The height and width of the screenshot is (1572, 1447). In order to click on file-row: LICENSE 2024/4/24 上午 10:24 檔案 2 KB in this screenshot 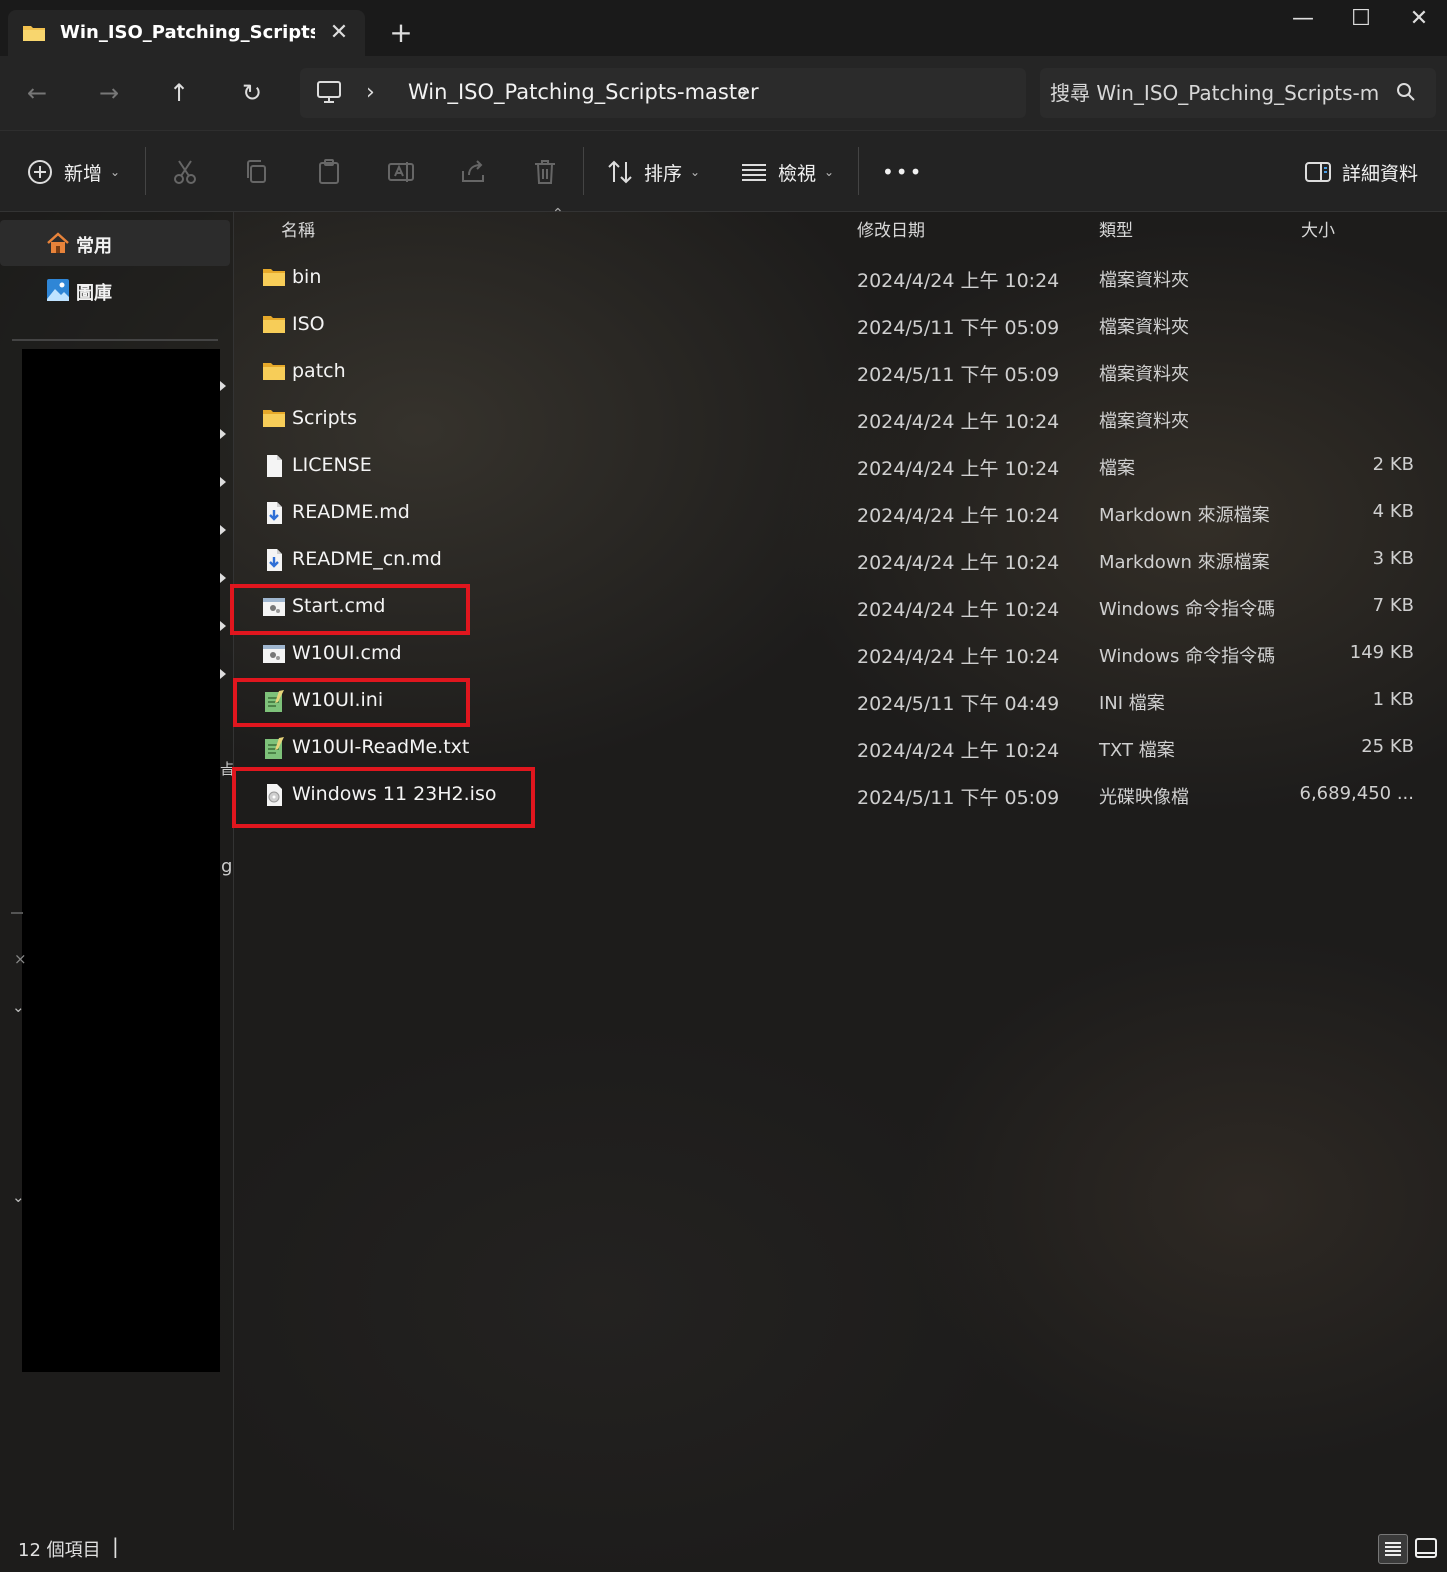, I will do `click(835, 465)`.